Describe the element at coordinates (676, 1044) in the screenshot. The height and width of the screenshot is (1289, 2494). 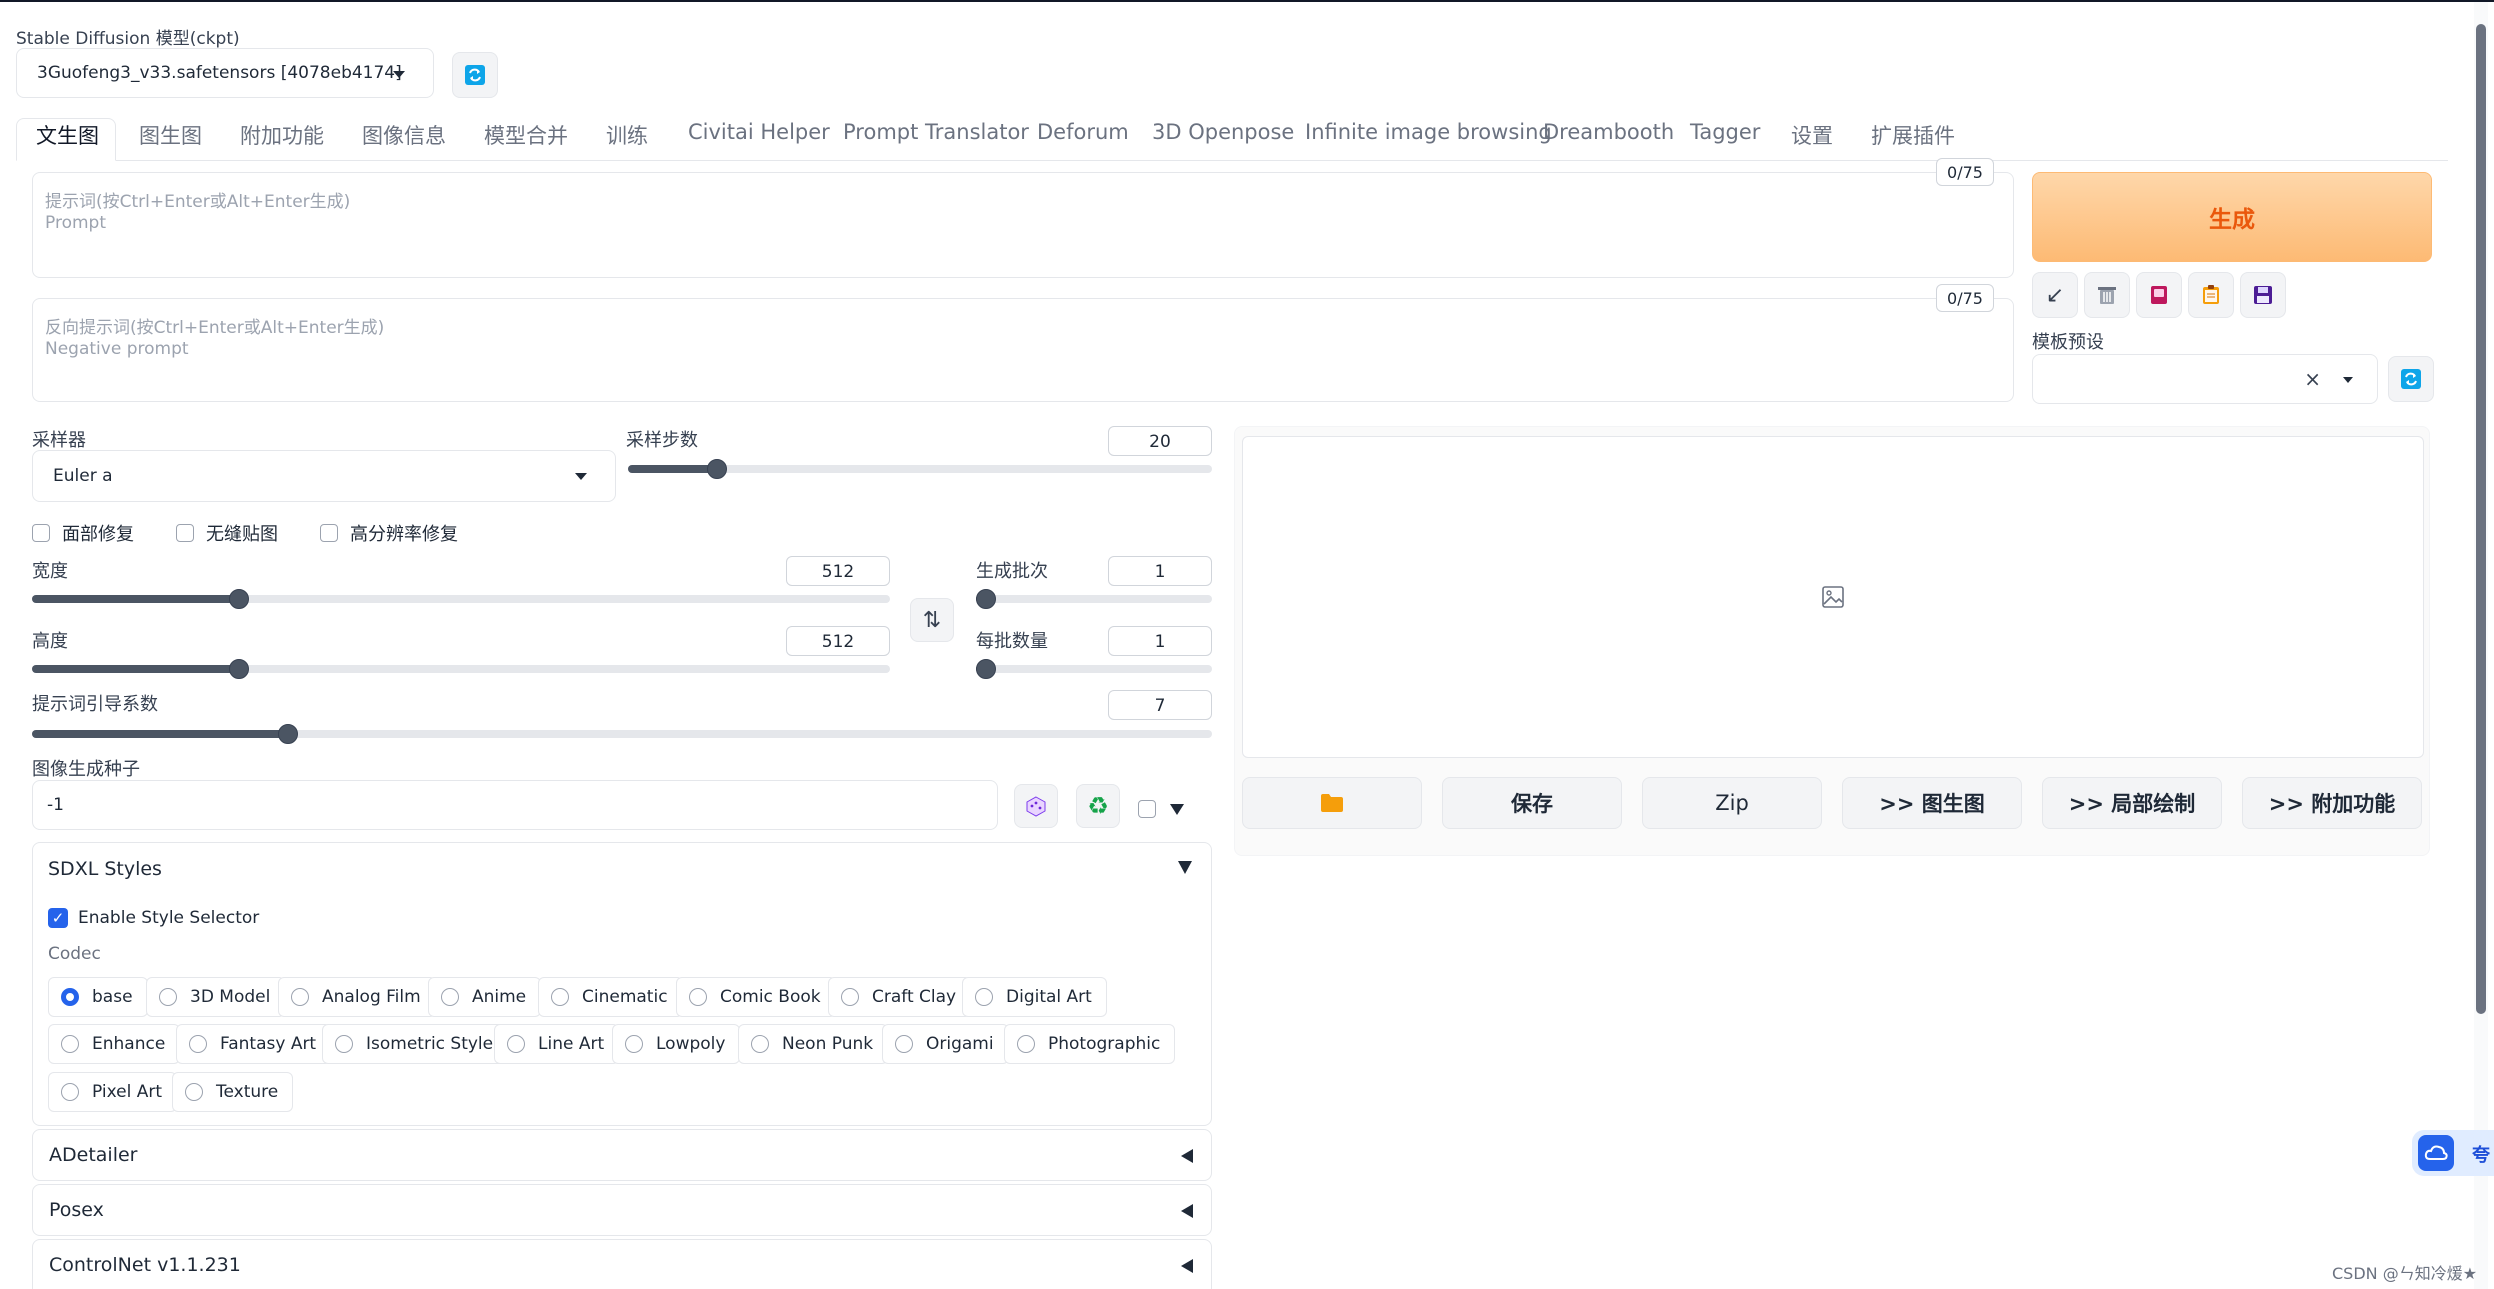
I see `style-radio-lowpoly: Lowpoly` at that location.